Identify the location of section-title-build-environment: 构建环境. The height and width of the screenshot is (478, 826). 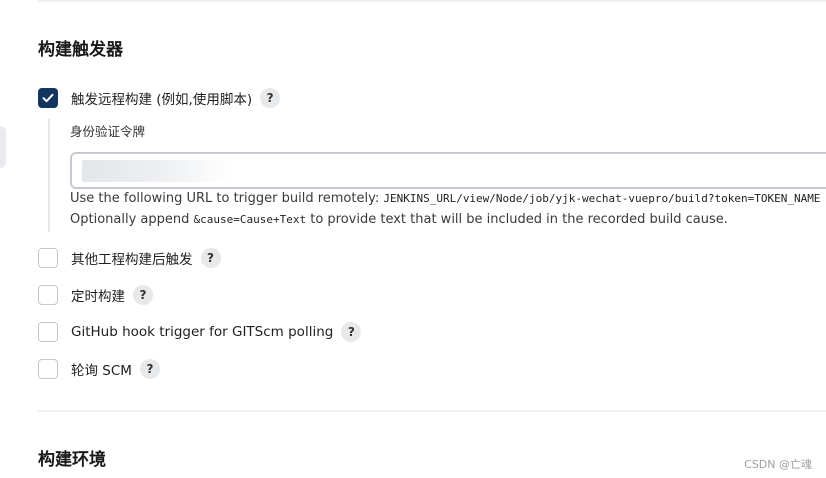
(72, 460).